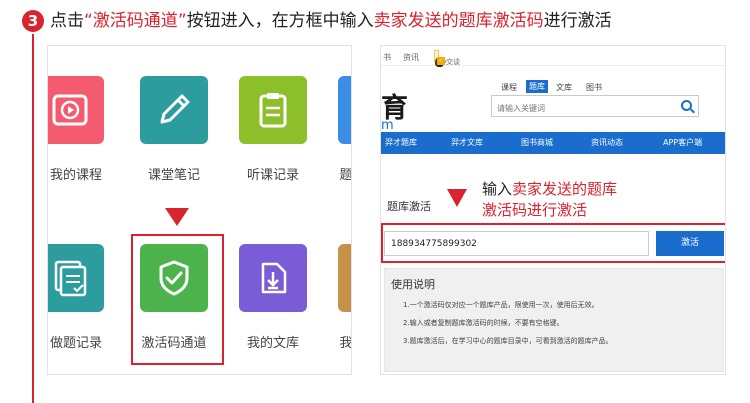 This screenshot has width=750, height=403. What do you see at coordinates (501, 305) in the screenshot?
I see `usage-line: 1.一个激活码仅对应一个题库产品，限使用一次，使用后无效。` at bounding box center [501, 305].